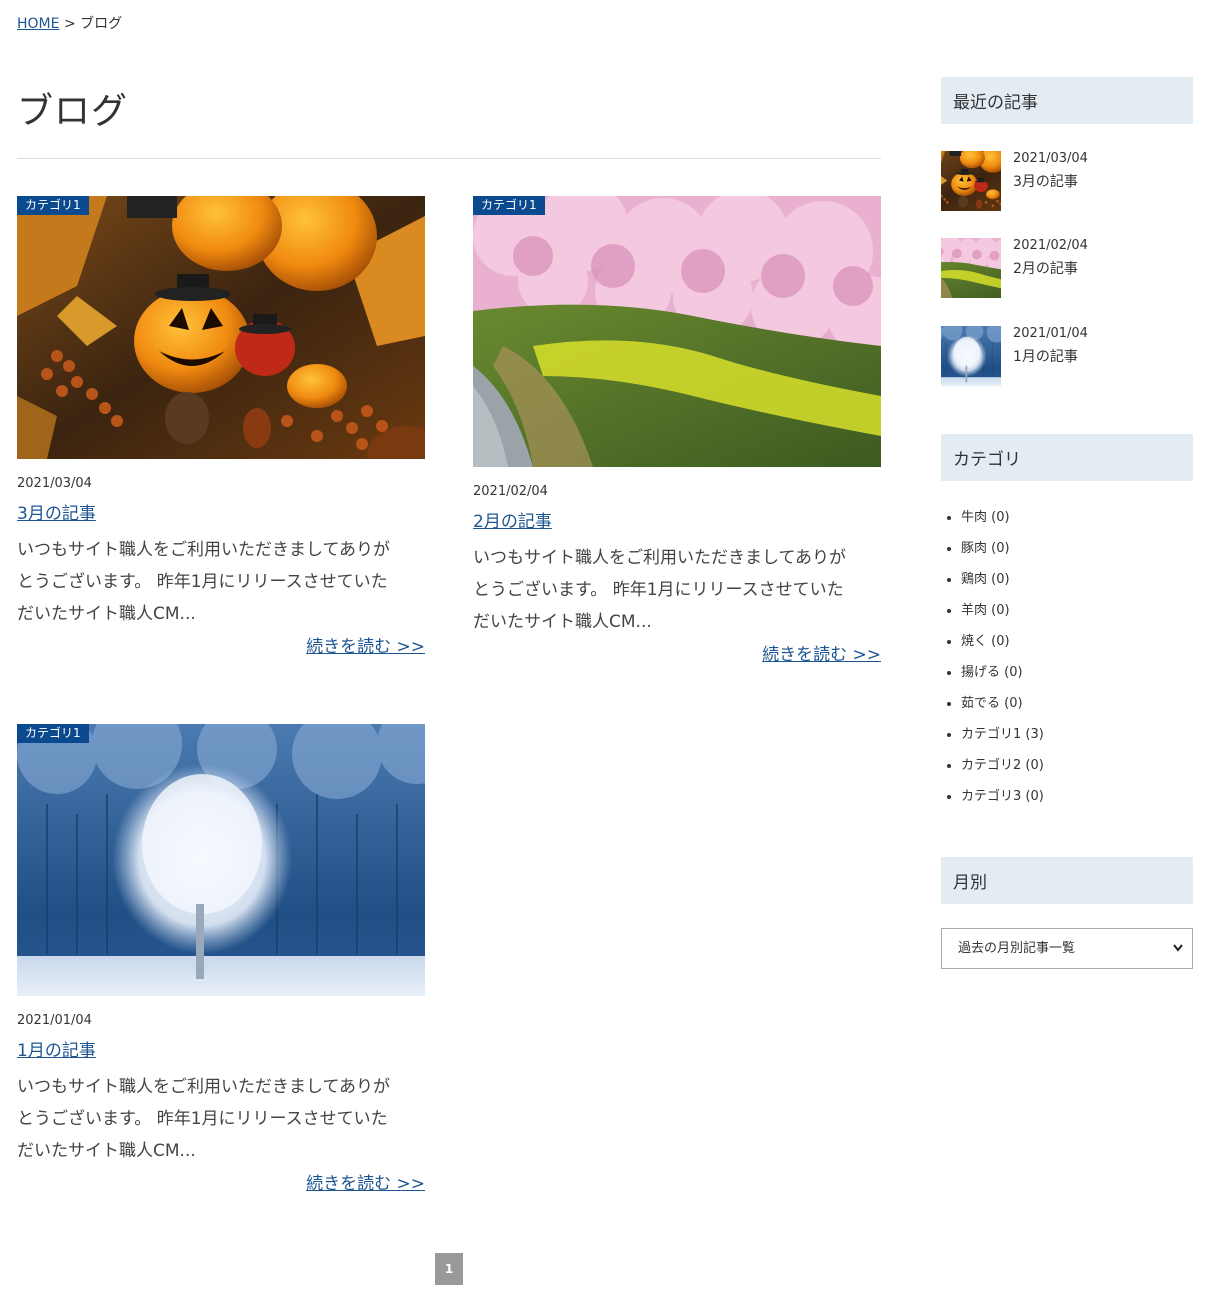  What do you see at coordinates (1002, 800) in the screenshot?
I see `category-item: カテゴリ3 (0)` at bounding box center [1002, 800].